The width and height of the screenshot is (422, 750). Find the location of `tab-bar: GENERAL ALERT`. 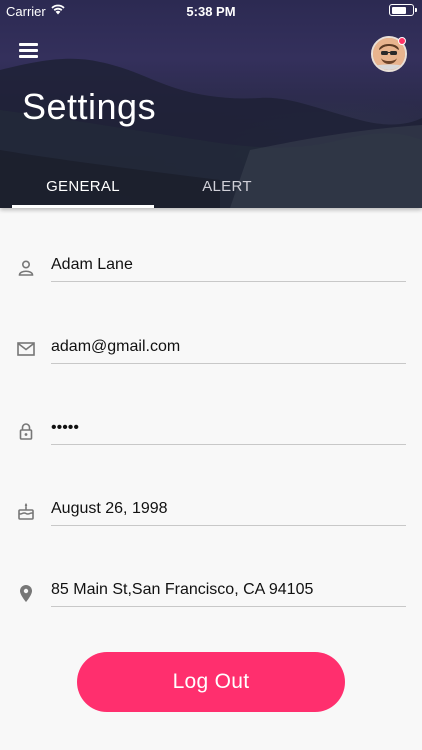

tab-bar: GENERAL ALERT is located at coordinates (211, 188).